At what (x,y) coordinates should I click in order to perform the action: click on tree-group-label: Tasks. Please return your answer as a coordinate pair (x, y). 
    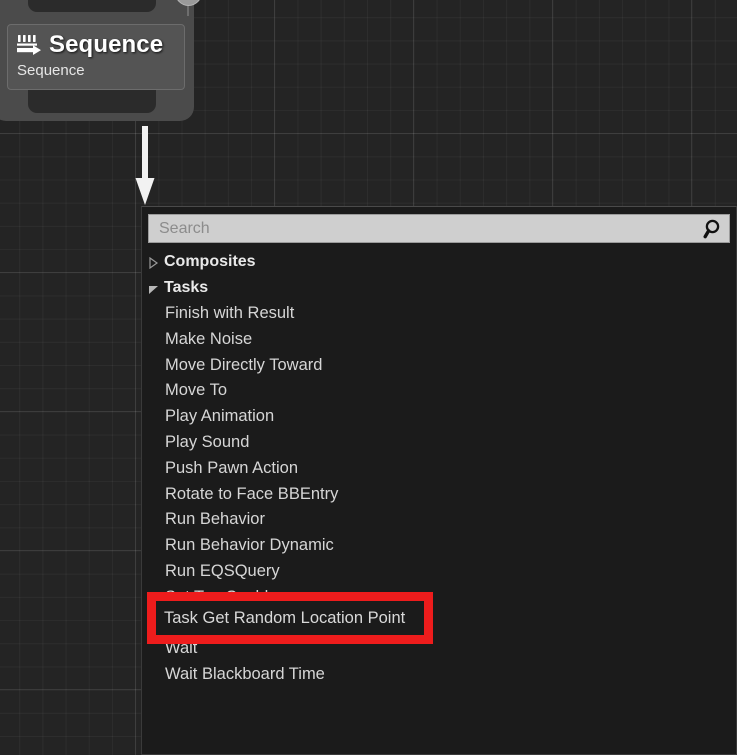
    Looking at the image, I should click on (186, 287).